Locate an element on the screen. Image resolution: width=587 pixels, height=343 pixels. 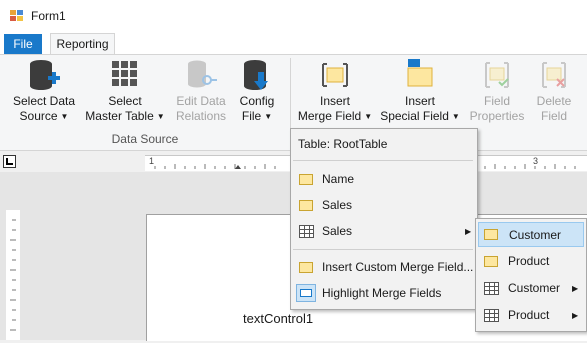
menu-item-highlight-merge-fields: Highlight Merge Fields is located at coordinates (384, 293).